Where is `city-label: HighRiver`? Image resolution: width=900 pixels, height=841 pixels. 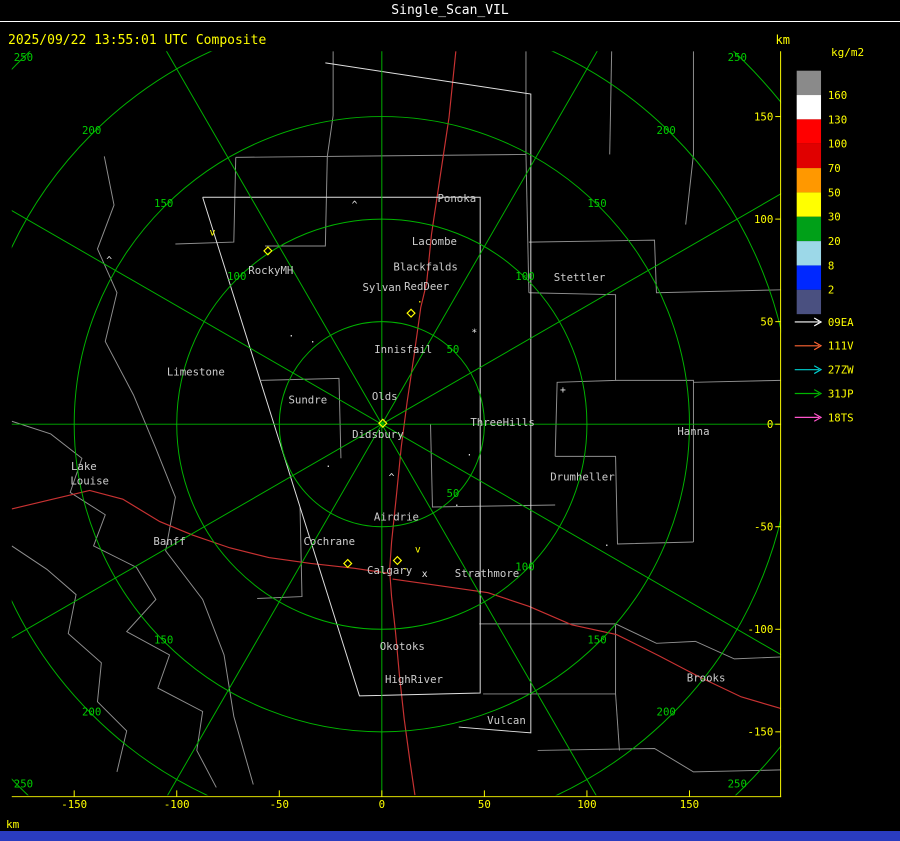
city-label: HighRiver is located at coordinates (414, 679).